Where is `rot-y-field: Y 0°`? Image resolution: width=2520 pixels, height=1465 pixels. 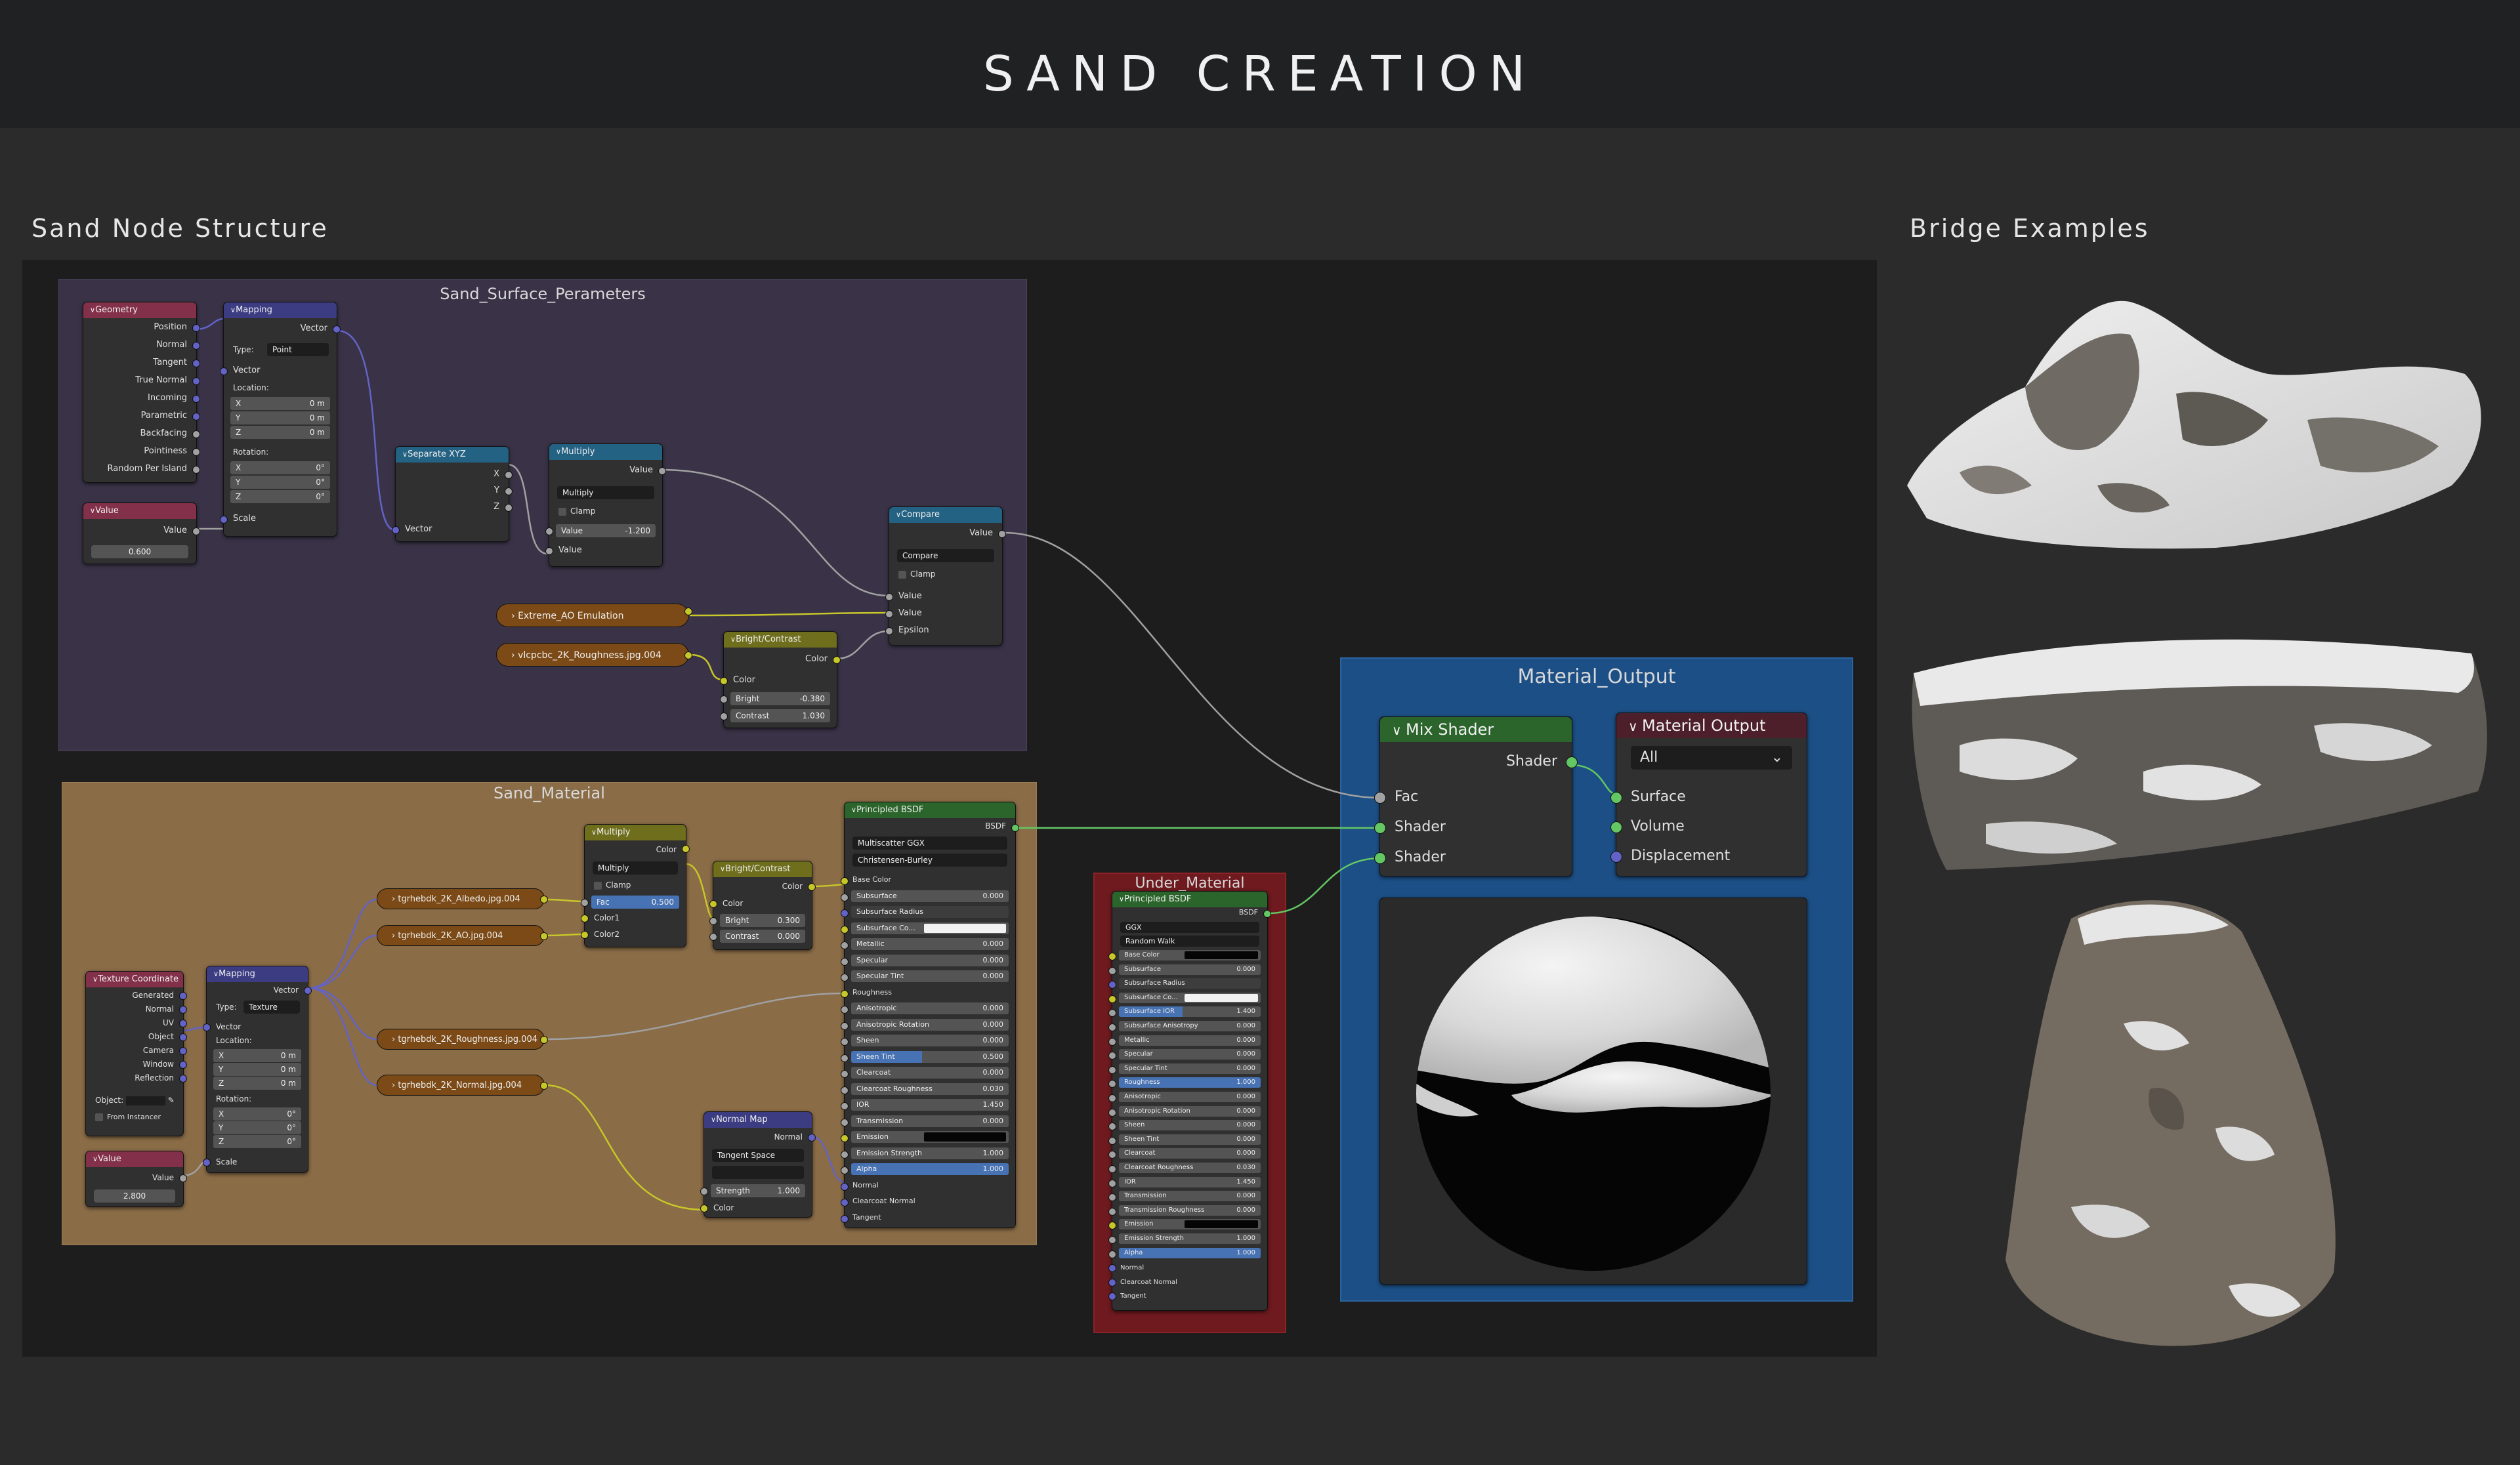
rot-y-field: Y 0° is located at coordinates (280, 482).